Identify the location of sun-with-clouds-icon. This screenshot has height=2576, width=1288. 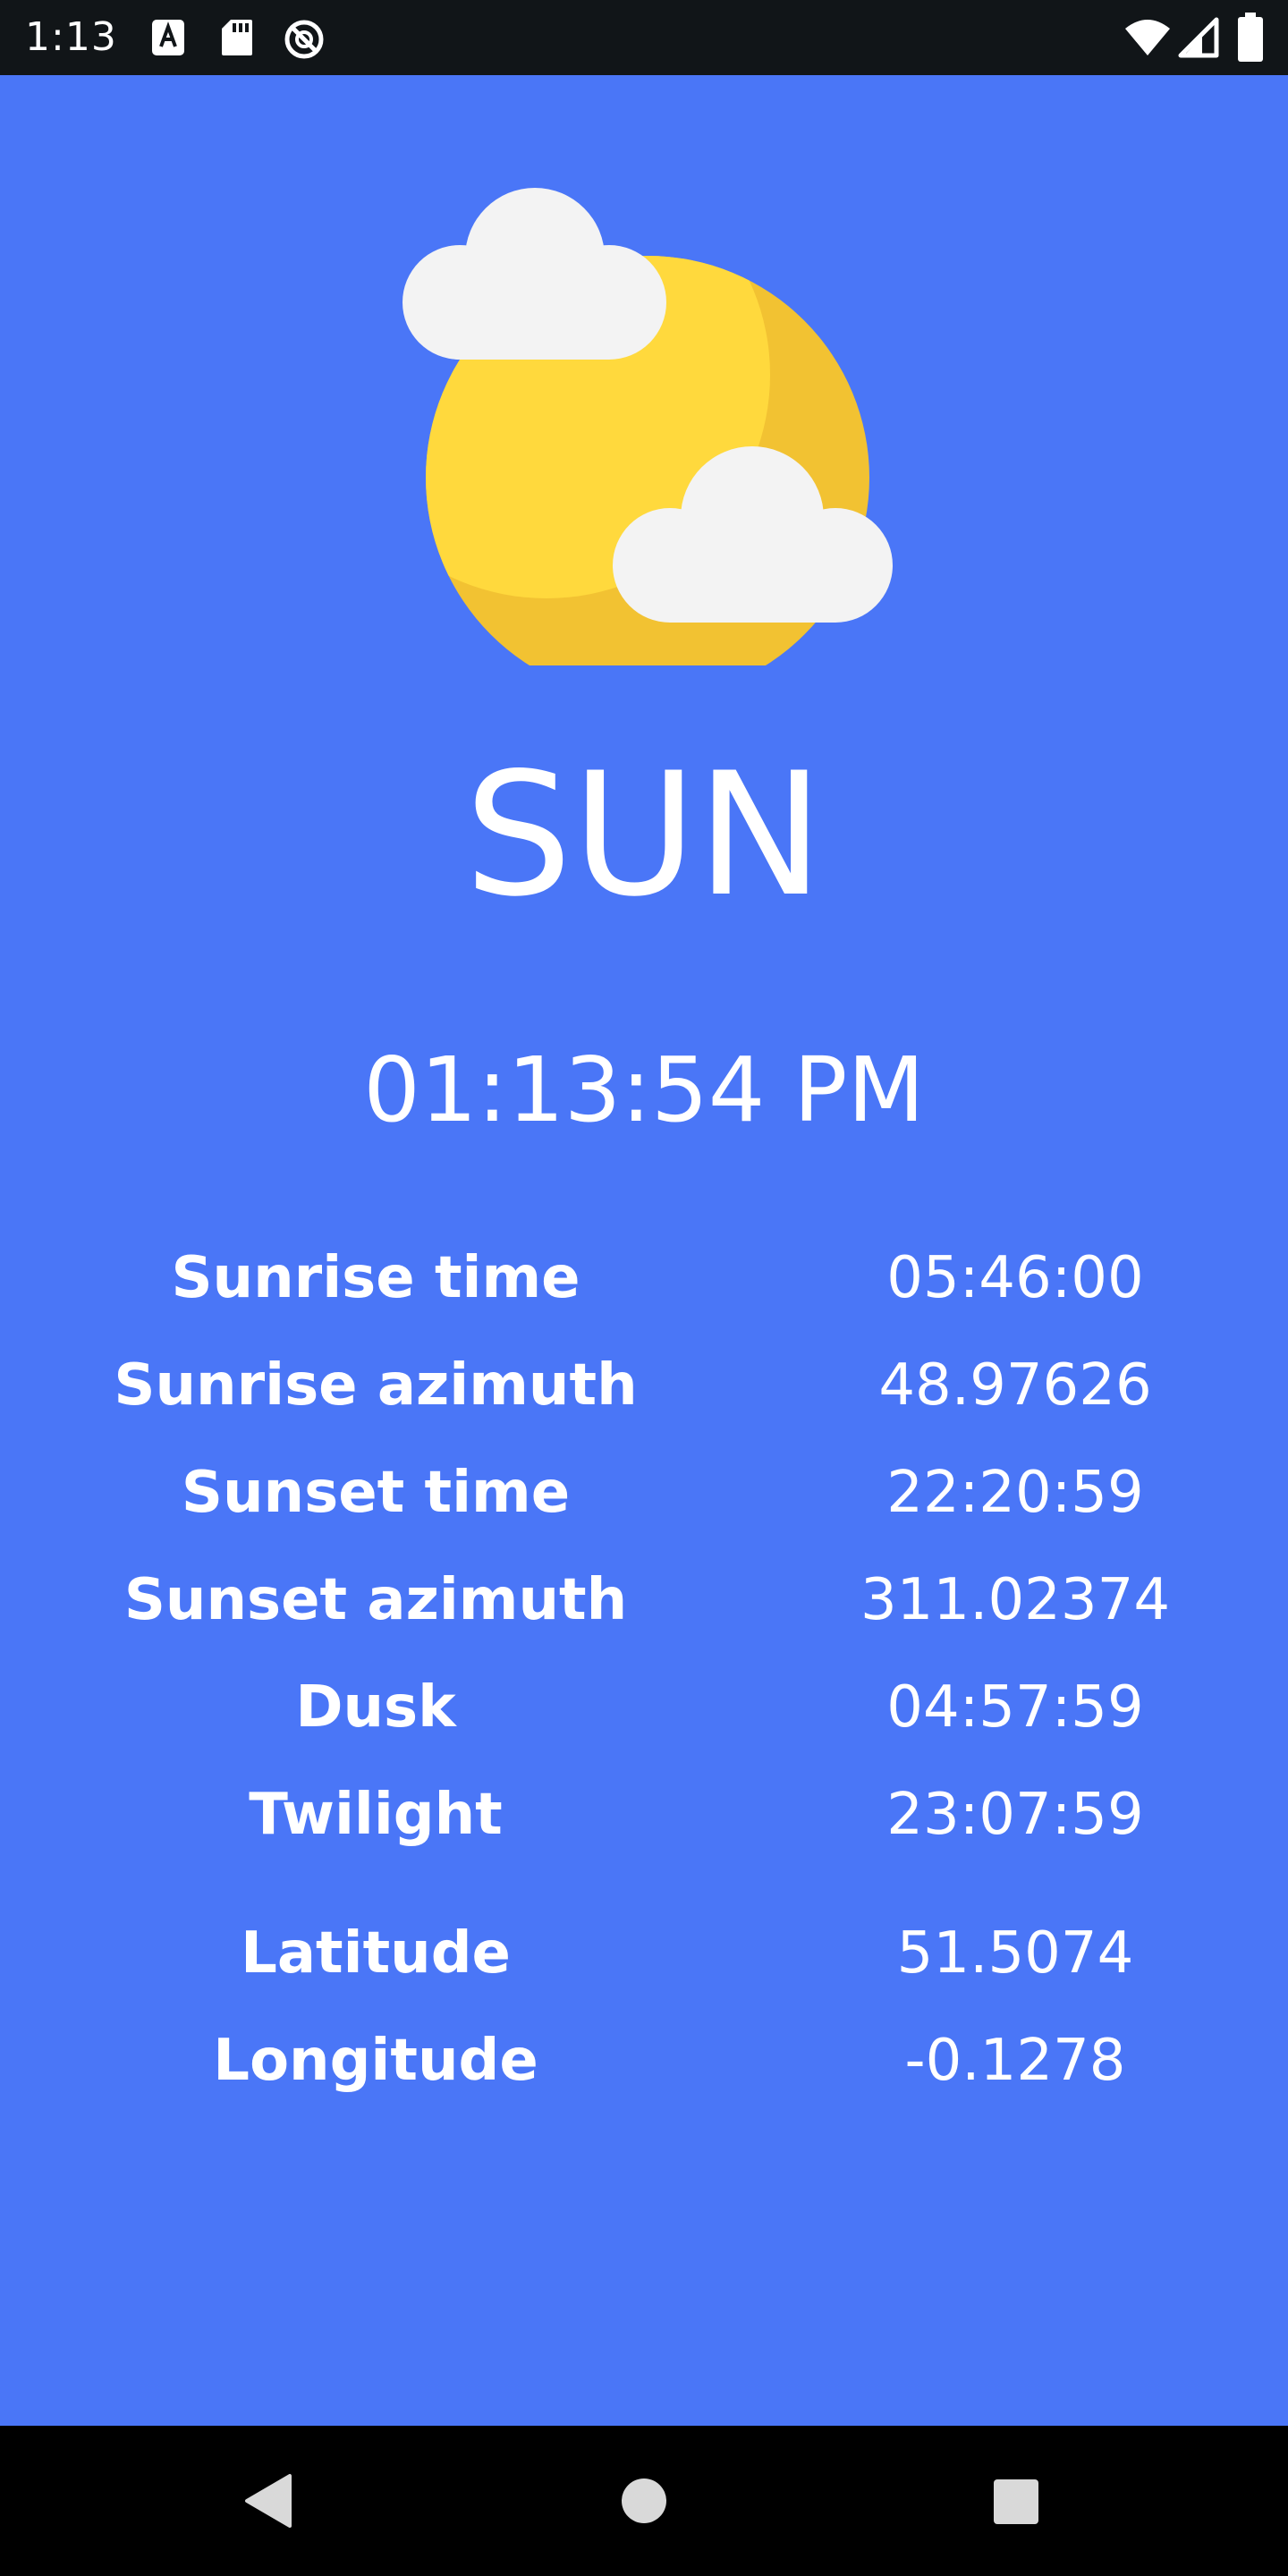
(647, 426).